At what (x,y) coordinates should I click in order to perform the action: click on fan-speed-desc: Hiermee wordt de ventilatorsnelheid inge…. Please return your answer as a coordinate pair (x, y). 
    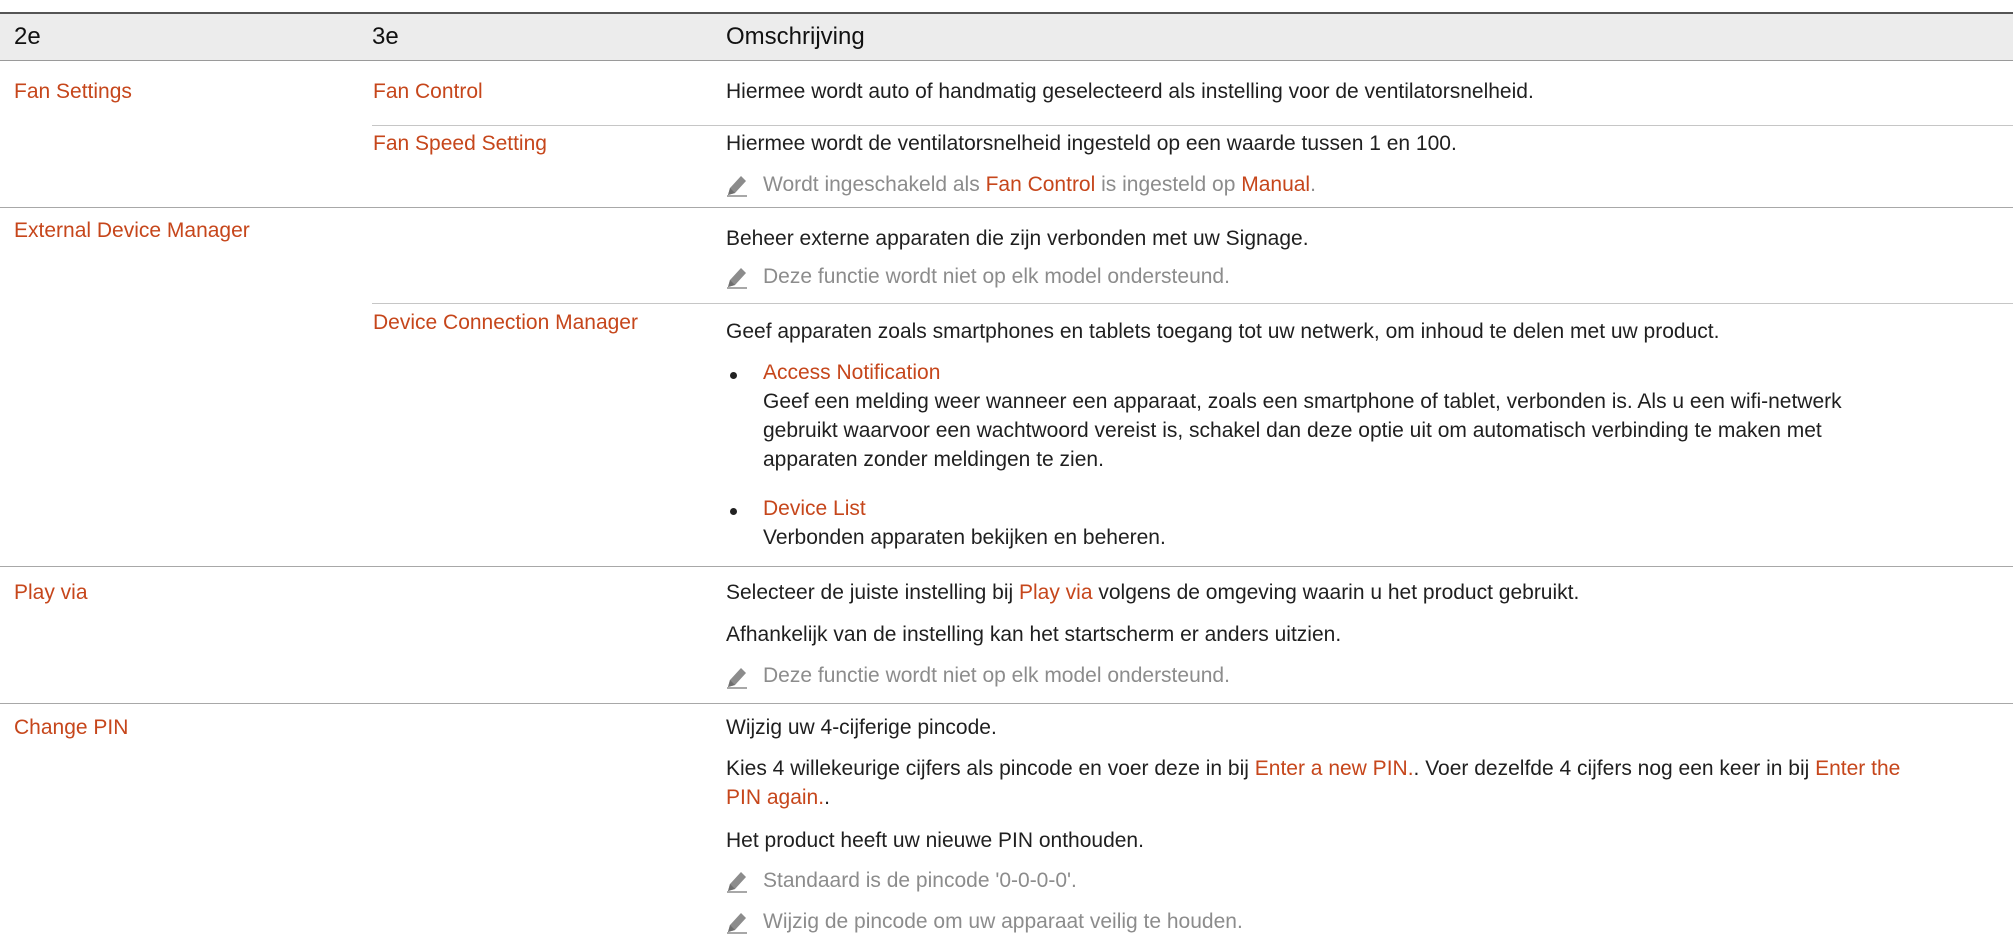
    Looking at the image, I should click on (1091, 143).